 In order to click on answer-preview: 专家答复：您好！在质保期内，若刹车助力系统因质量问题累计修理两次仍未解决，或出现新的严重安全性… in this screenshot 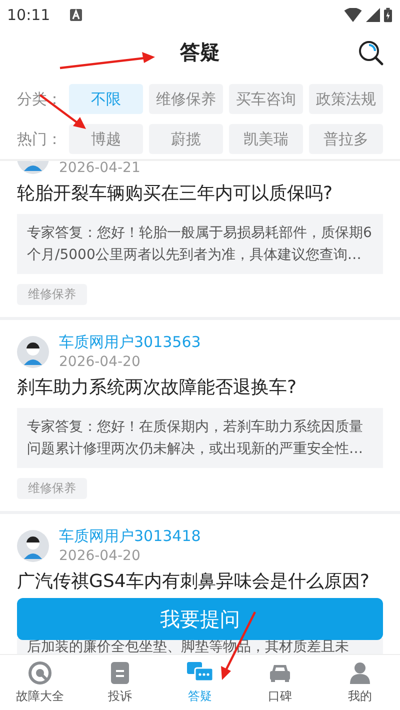, I will do `click(200, 438)`.